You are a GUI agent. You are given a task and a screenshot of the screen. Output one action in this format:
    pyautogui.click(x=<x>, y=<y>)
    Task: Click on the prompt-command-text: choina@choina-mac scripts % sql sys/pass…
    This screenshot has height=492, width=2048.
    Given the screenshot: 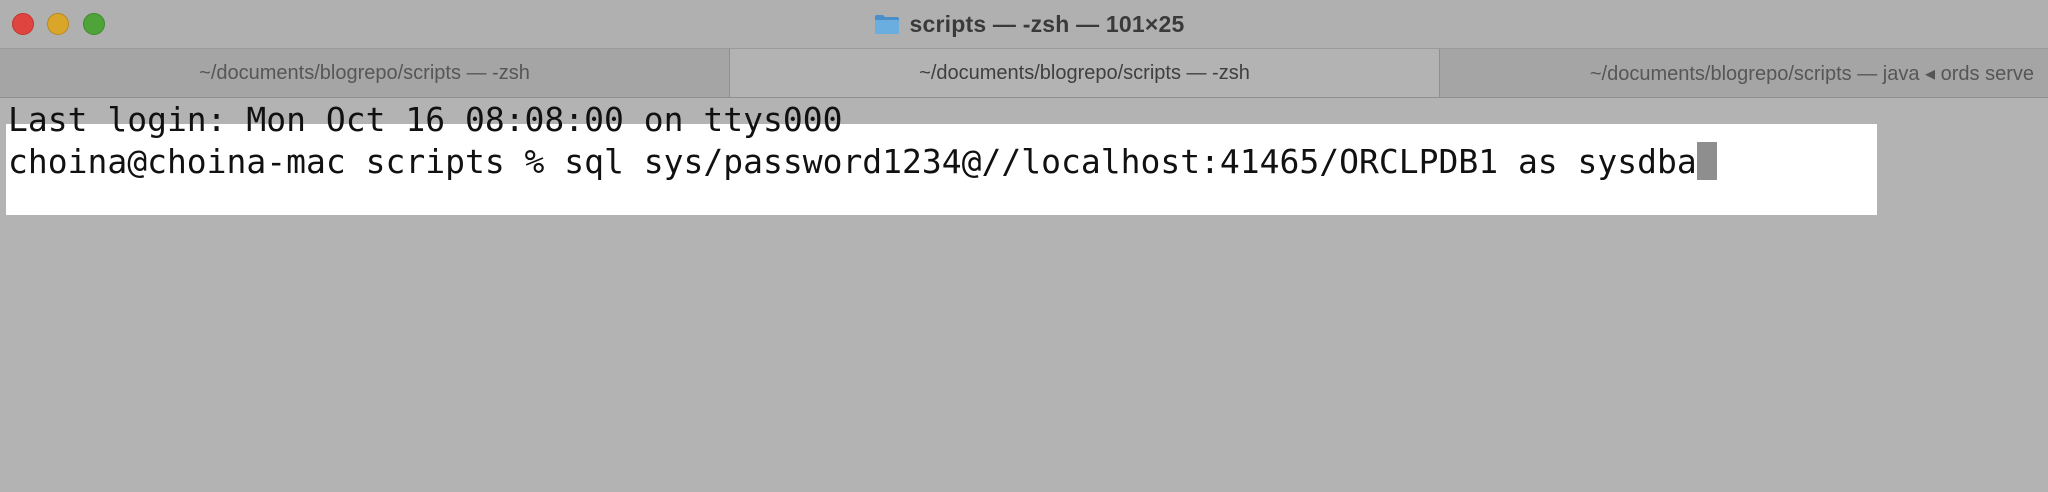 What is the action you would take?
    pyautogui.click(x=852, y=161)
    